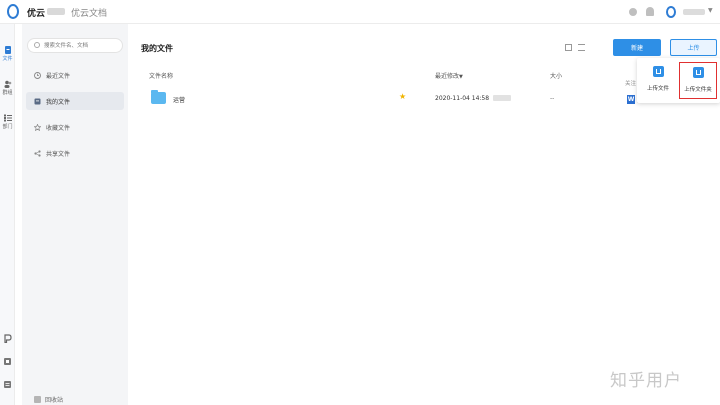 Image resolution: width=720 pixels, height=405 pixels. I want to click on sidebar-item-label: 最近文件, so click(58, 76).